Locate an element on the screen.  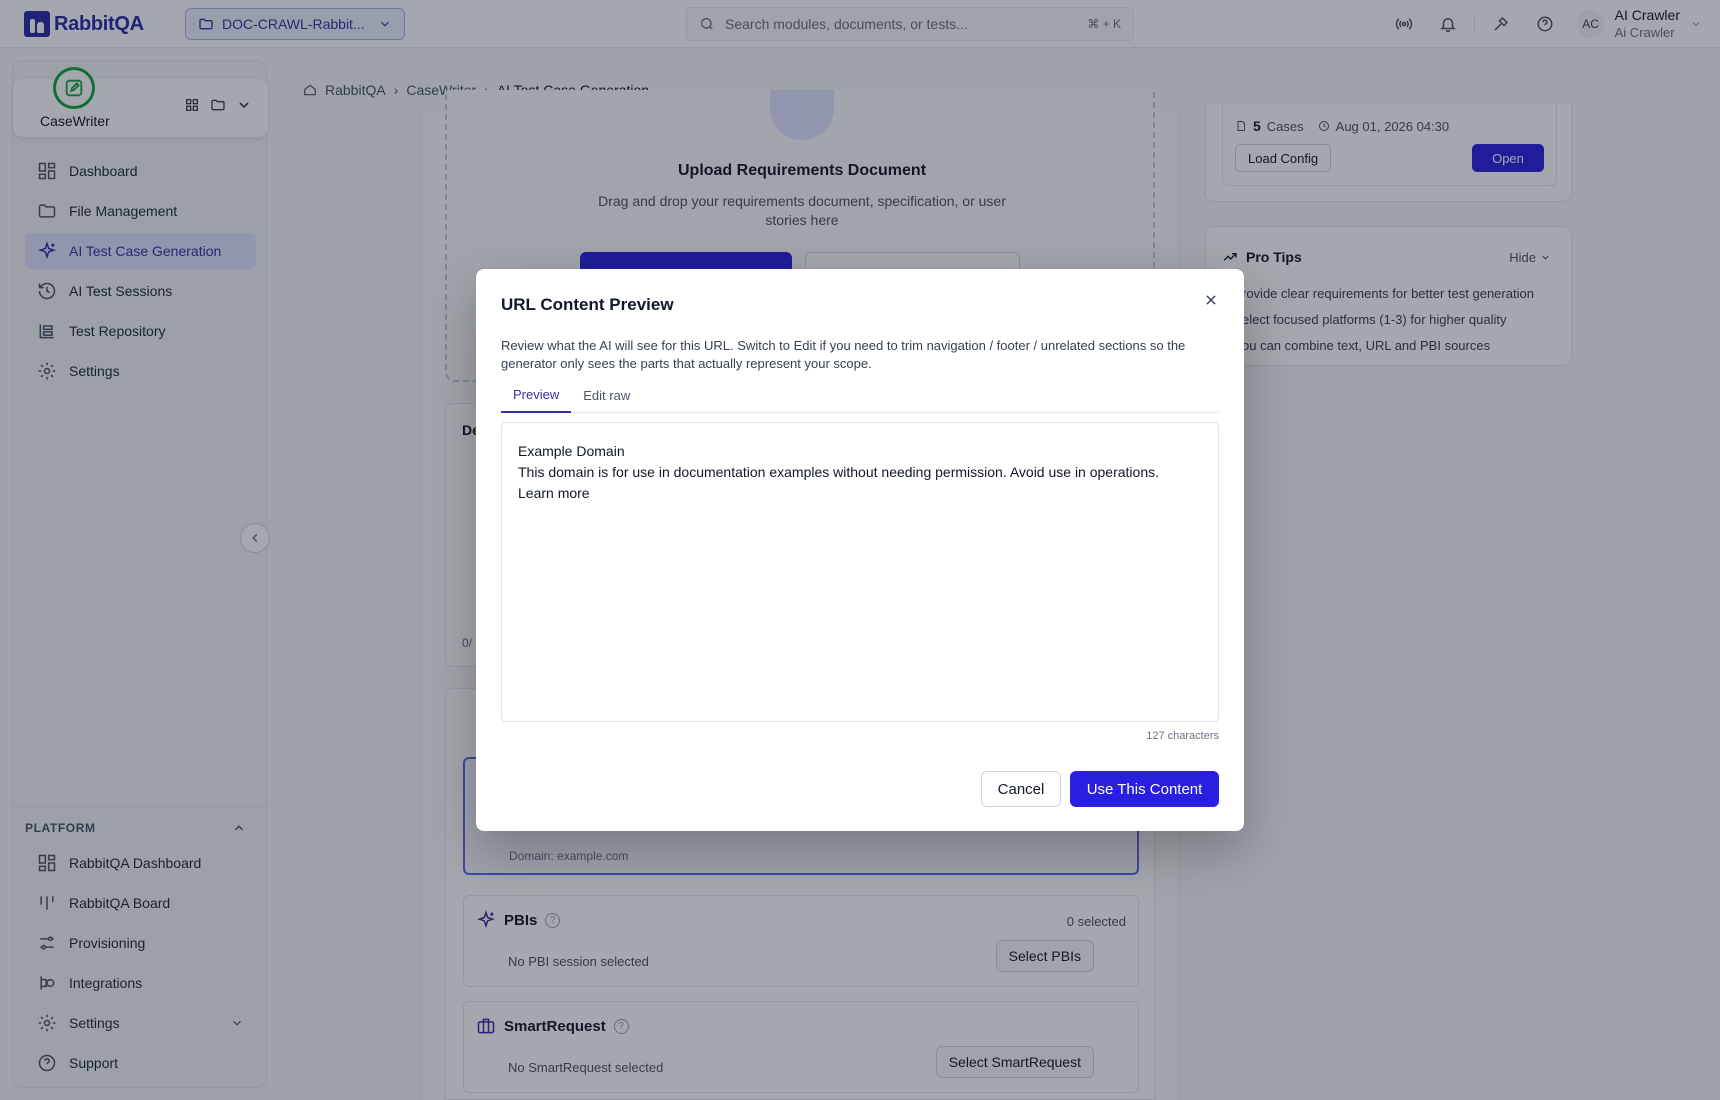
content-line: Example Domain is located at coordinates (571, 451).